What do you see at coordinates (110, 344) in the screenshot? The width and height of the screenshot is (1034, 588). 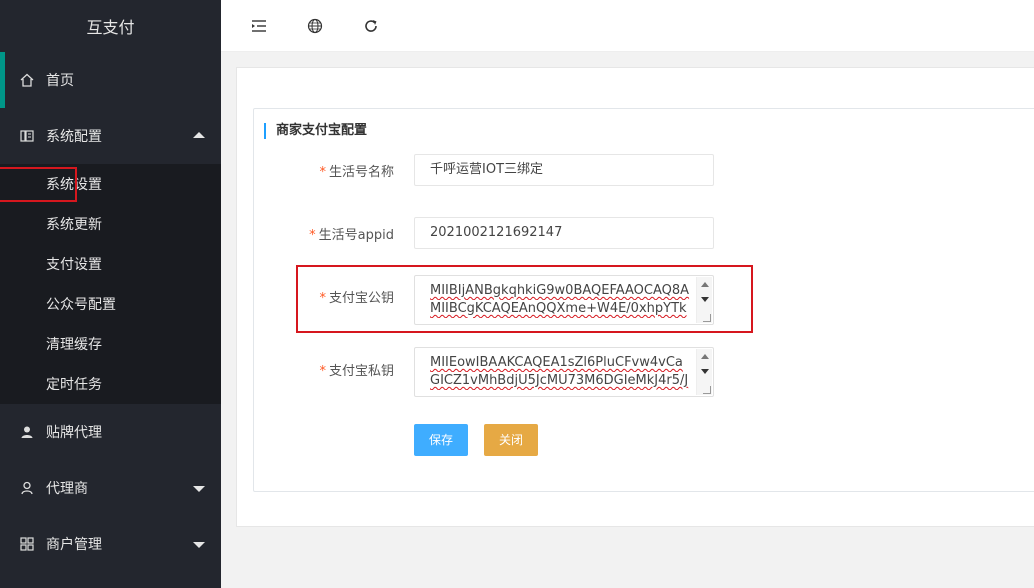 I see `submenu-item-clear-cache: 清理缓存` at bounding box center [110, 344].